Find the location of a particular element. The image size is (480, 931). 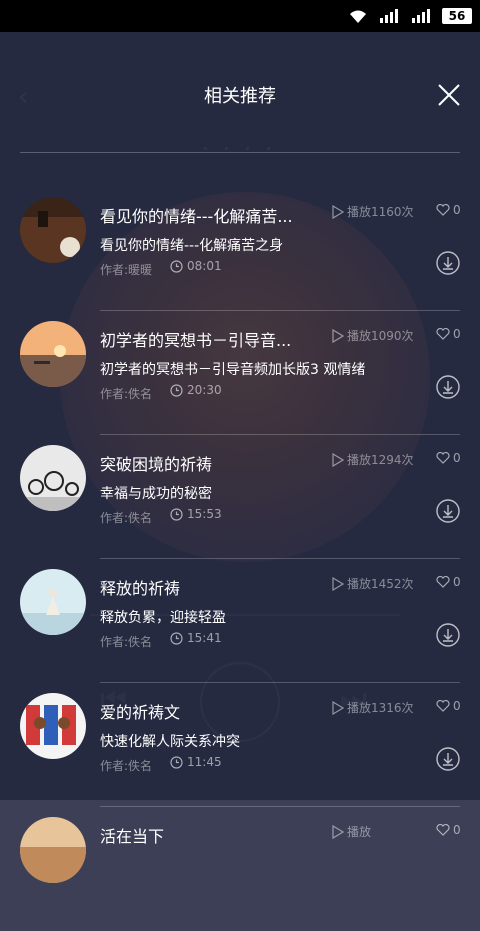

item-author: 作者:暖暖 is located at coordinates (126, 270).